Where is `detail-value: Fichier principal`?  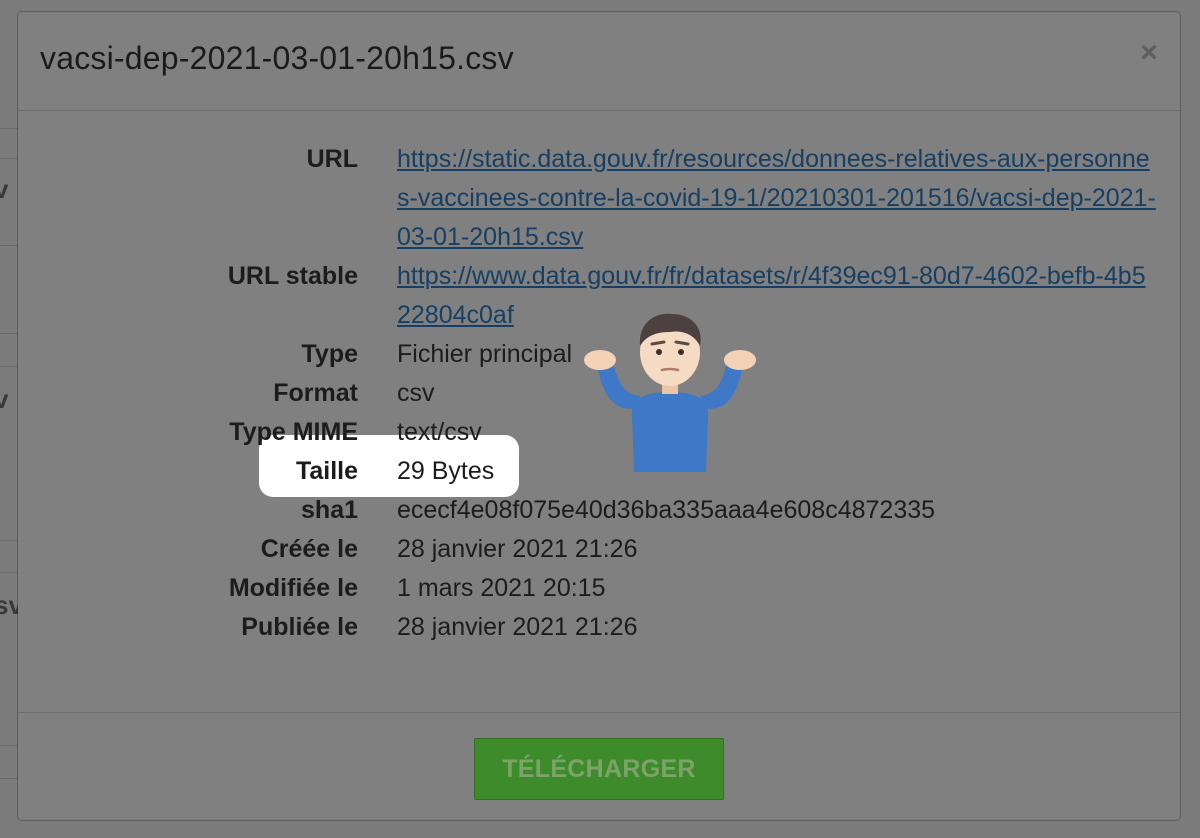
detail-value: Fichier principal is located at coordinates (485, 354).